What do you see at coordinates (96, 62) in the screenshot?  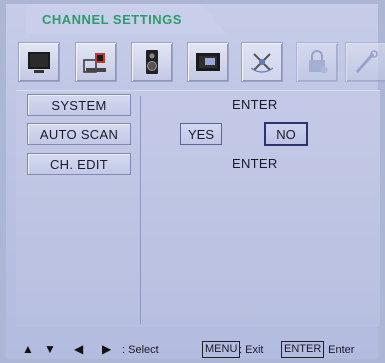 I see `channel-setup-icon` at bounding box center [96, 62].